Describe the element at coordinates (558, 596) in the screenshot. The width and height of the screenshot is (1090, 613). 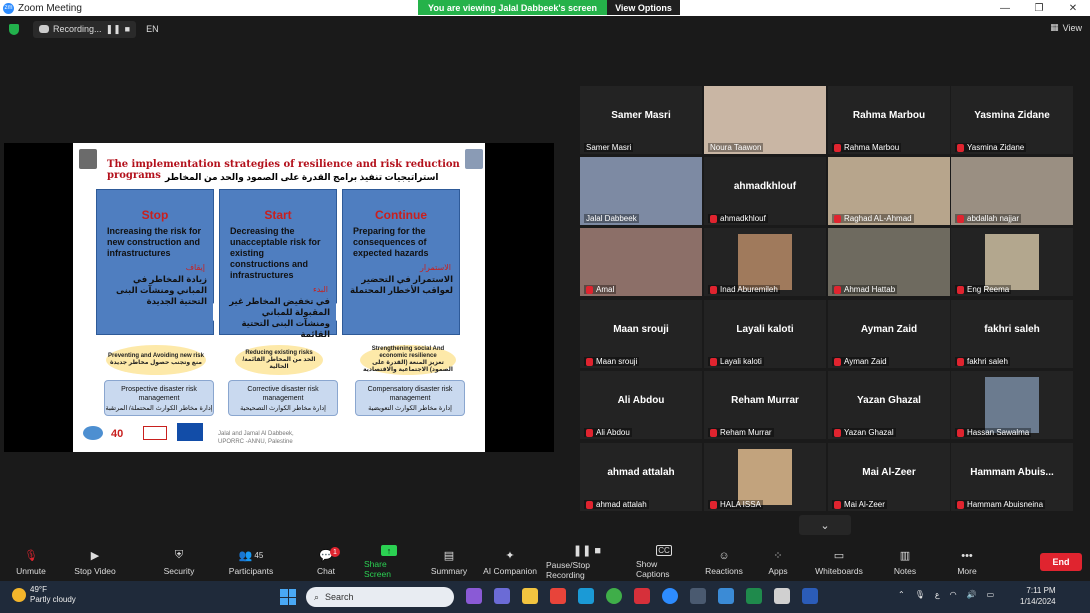
I see `media-app-icon` at that location.